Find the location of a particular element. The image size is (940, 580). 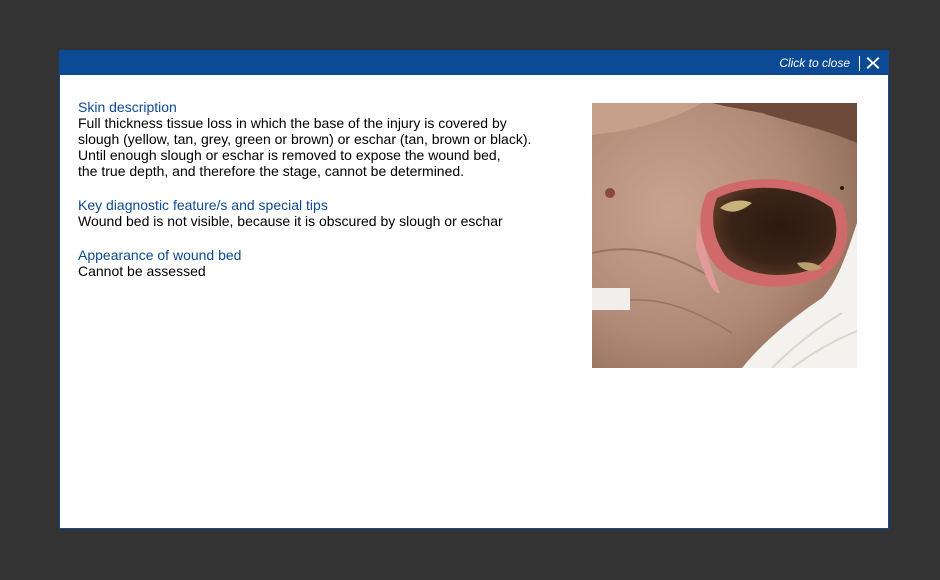

section-heading: Skin description is located at coordinates (127, 107).